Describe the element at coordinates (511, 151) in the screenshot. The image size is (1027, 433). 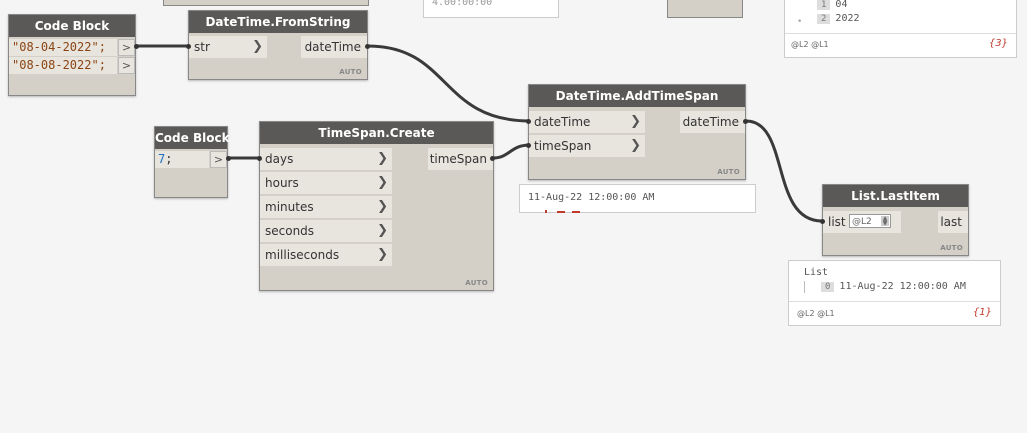
I see `wire-timespan-to-addtimespan` at that location.